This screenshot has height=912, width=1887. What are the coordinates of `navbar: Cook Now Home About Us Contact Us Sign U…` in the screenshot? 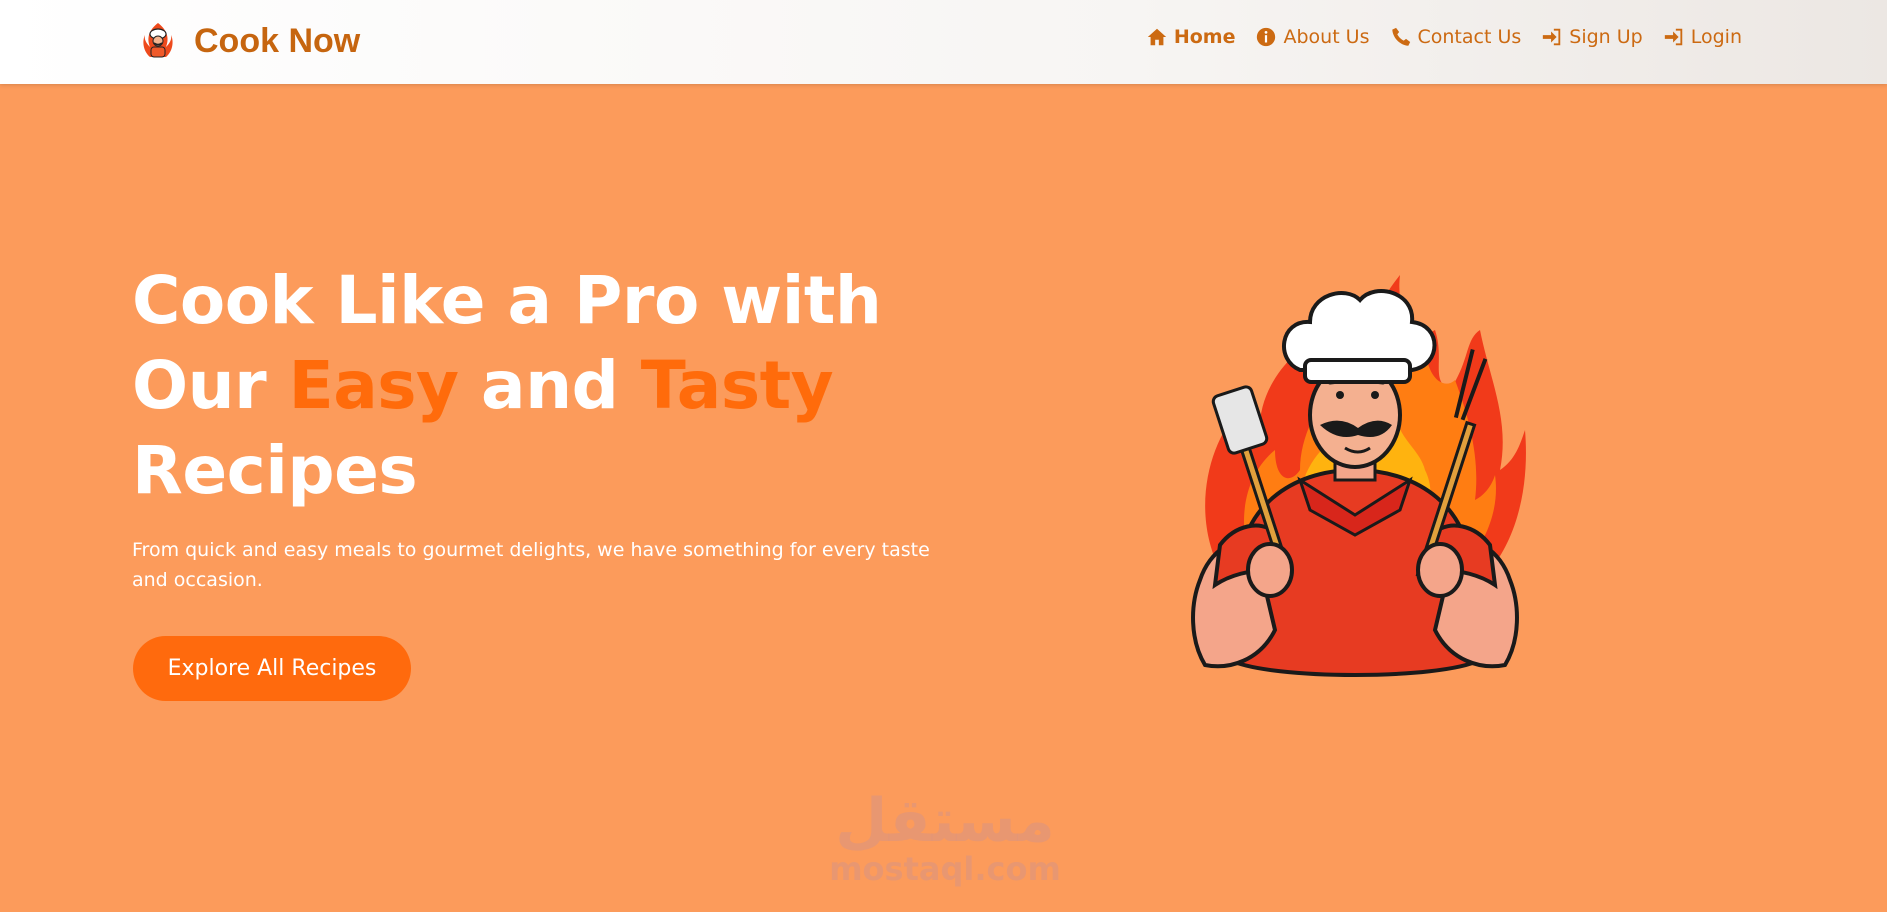 It's located at (943, 42).